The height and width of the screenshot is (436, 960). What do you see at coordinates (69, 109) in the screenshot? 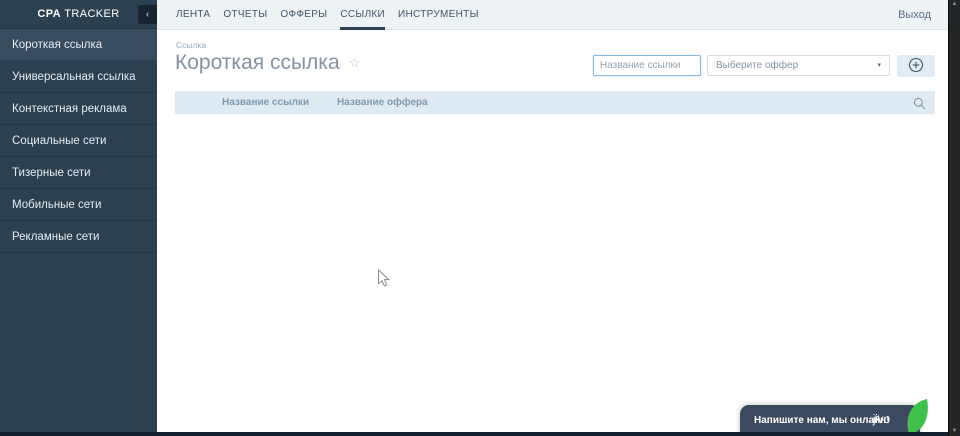
I see `sidebar-item-label: Контекстная реклама` at bounding box center [69, 109].